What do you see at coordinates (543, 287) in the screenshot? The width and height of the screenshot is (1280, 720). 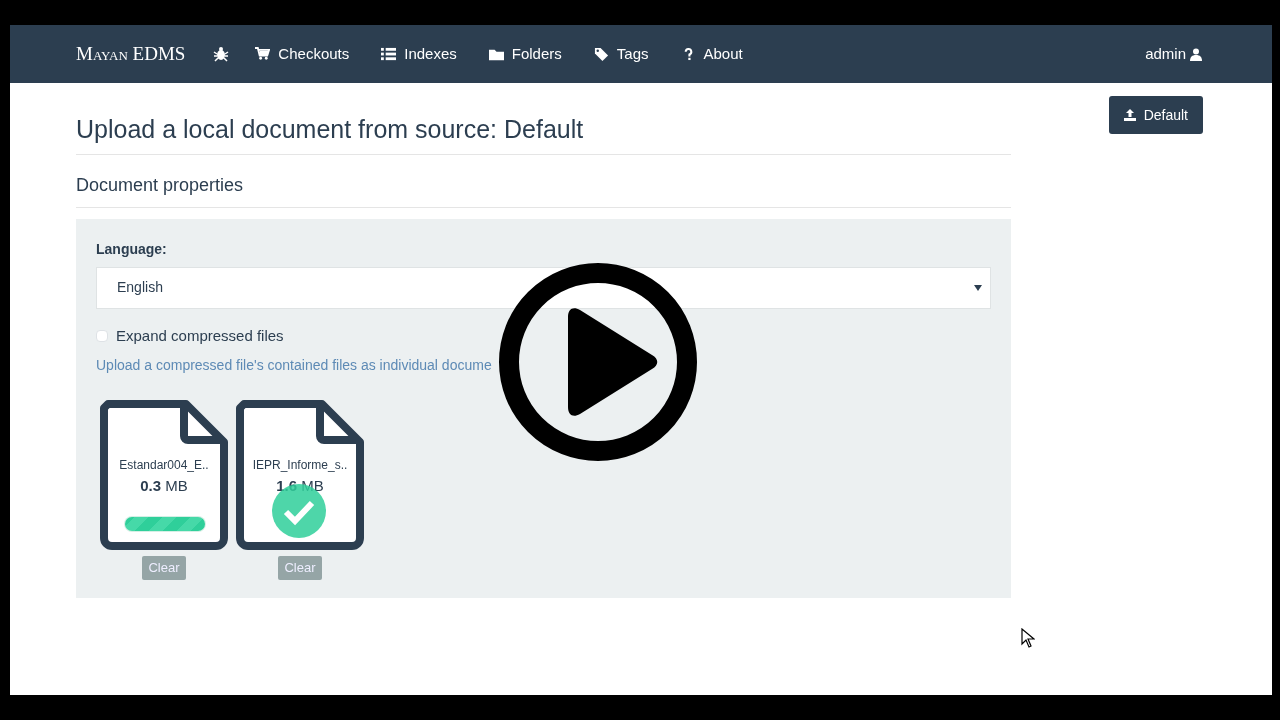 I see `language-select: English` at bounding box center [543, 287].